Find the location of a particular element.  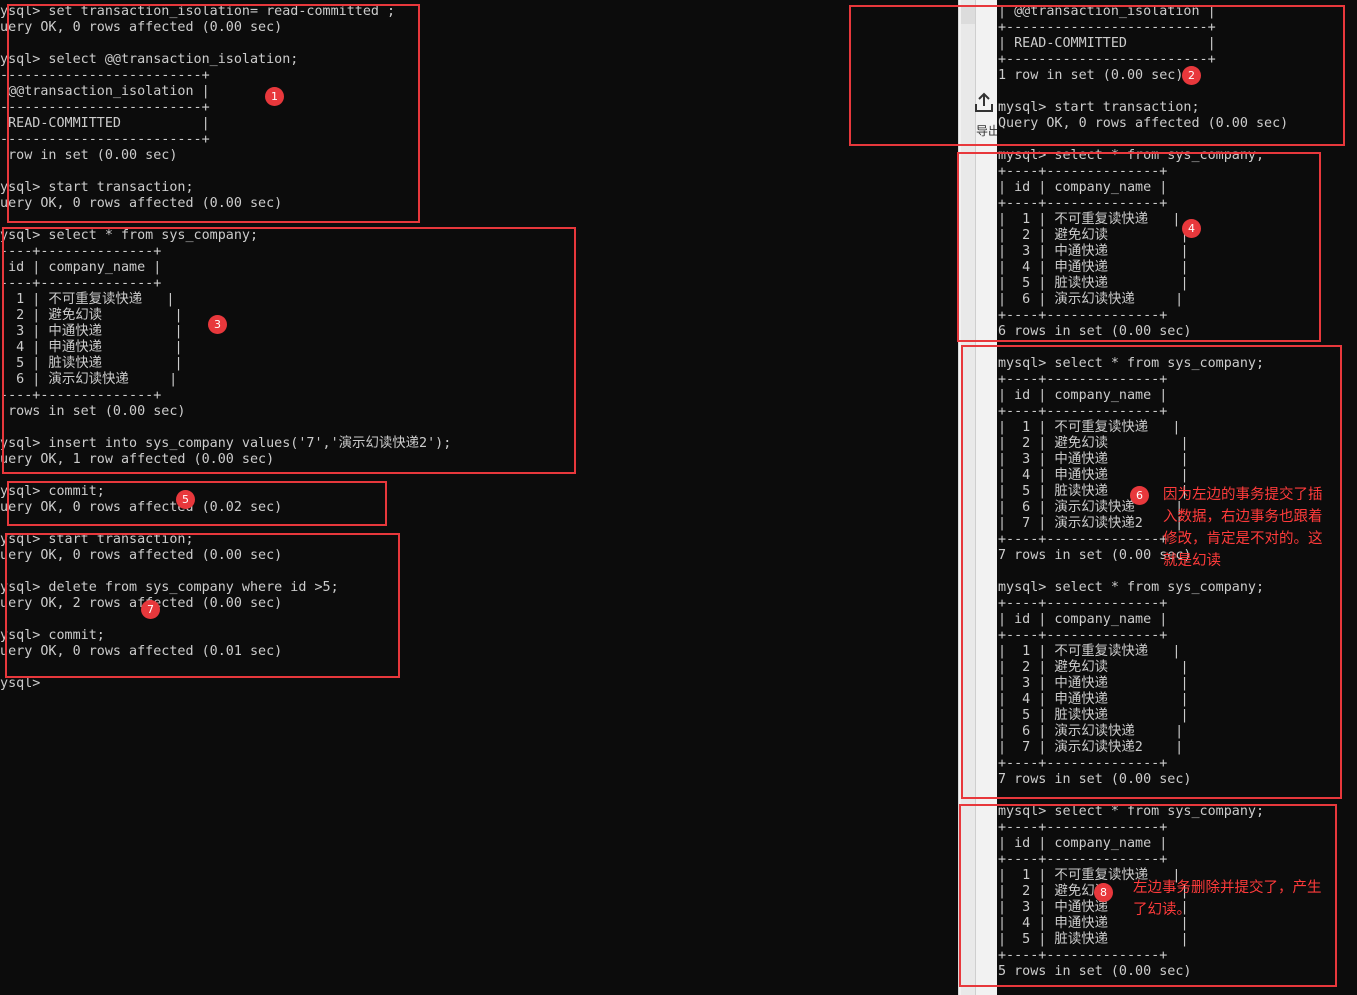

terminal-line: mysql> select @@transaction_isolation; is located at coordinates (149, 59).